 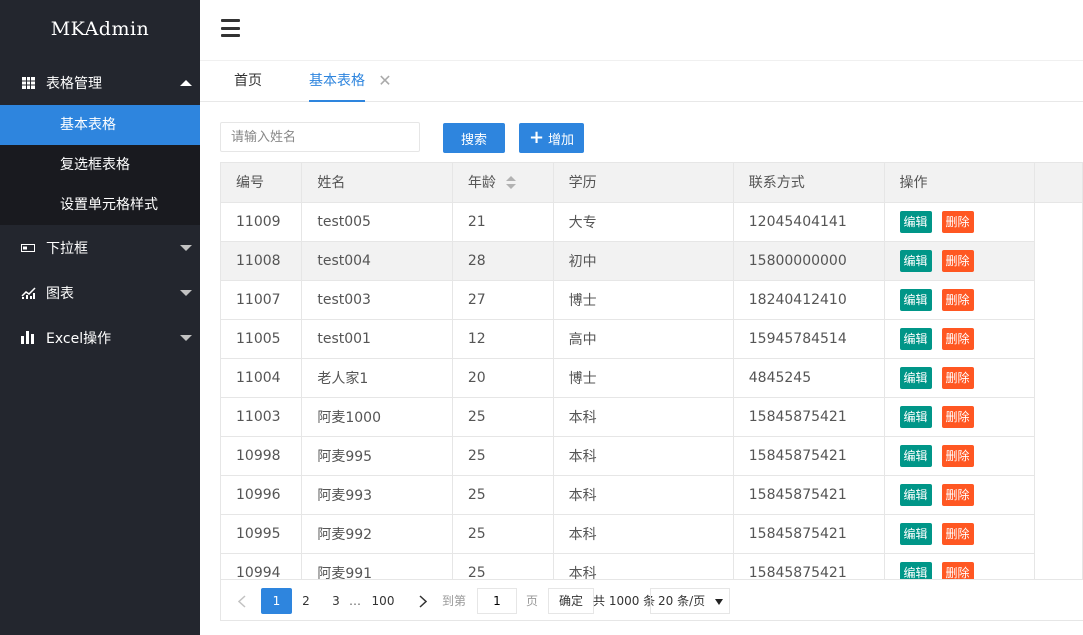 What do you see at coordinates (377, 261) in the screenshot?
I see `cell-name: test004` at bounding box center [377, 261].